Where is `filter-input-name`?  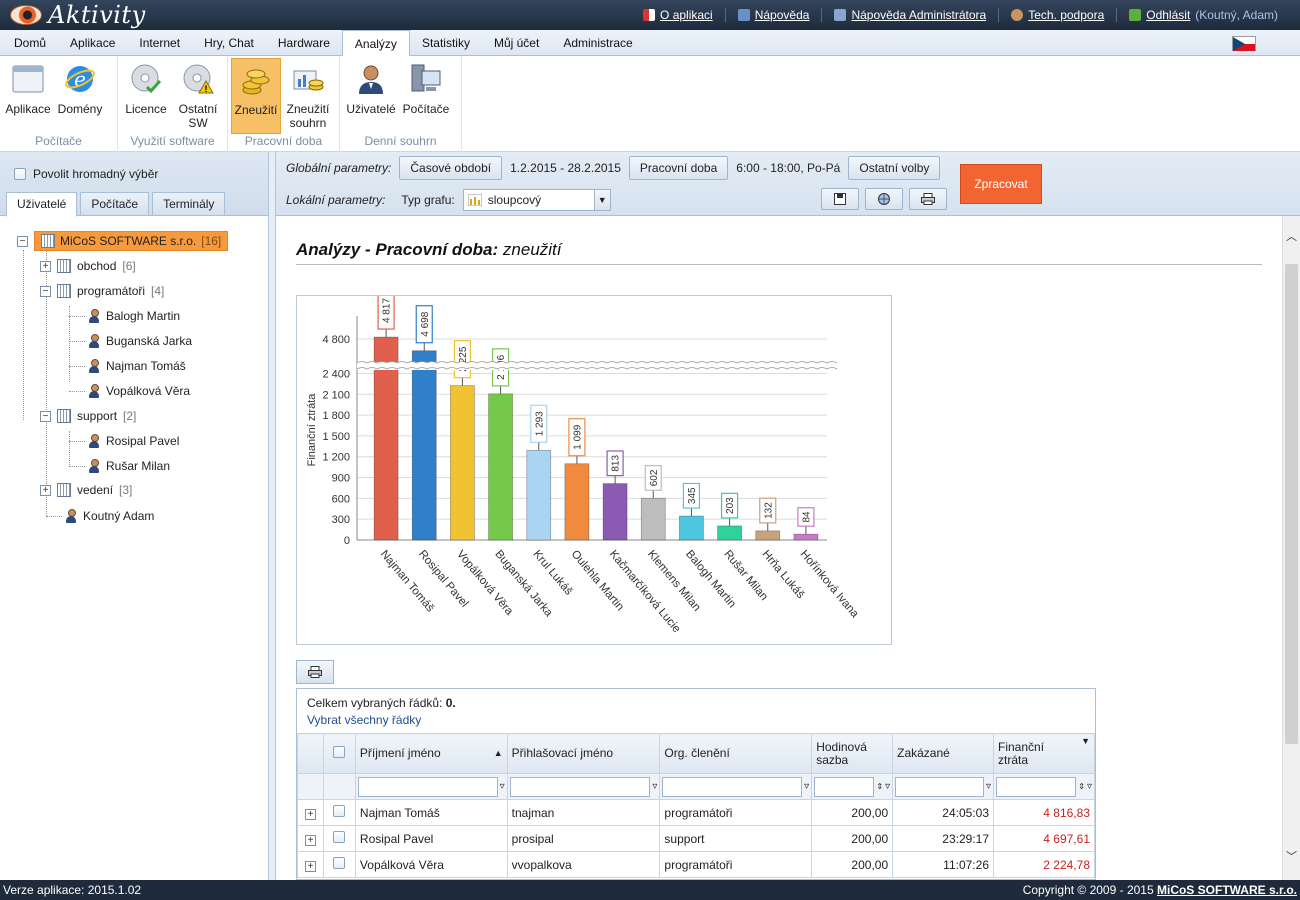
filter-input-name is located at coordinates (427, 786).